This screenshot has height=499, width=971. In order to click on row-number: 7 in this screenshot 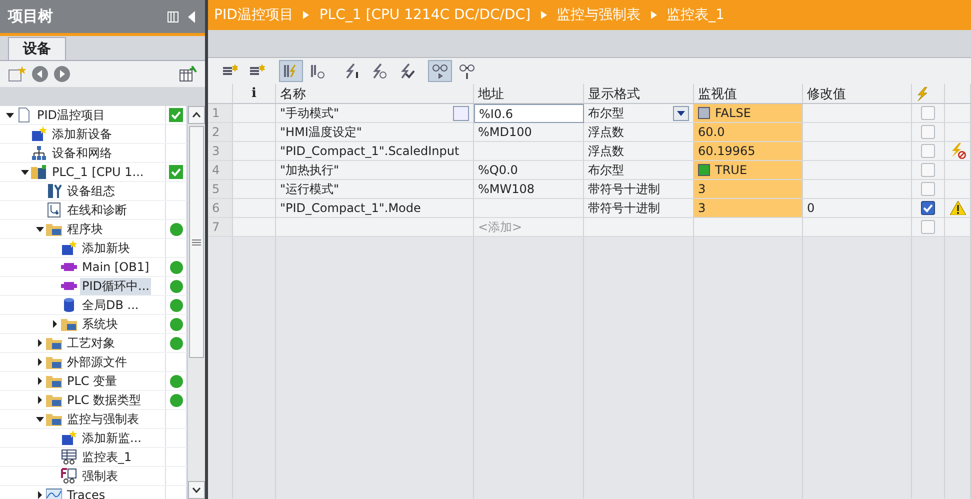, I will do `click(220, 227)`.